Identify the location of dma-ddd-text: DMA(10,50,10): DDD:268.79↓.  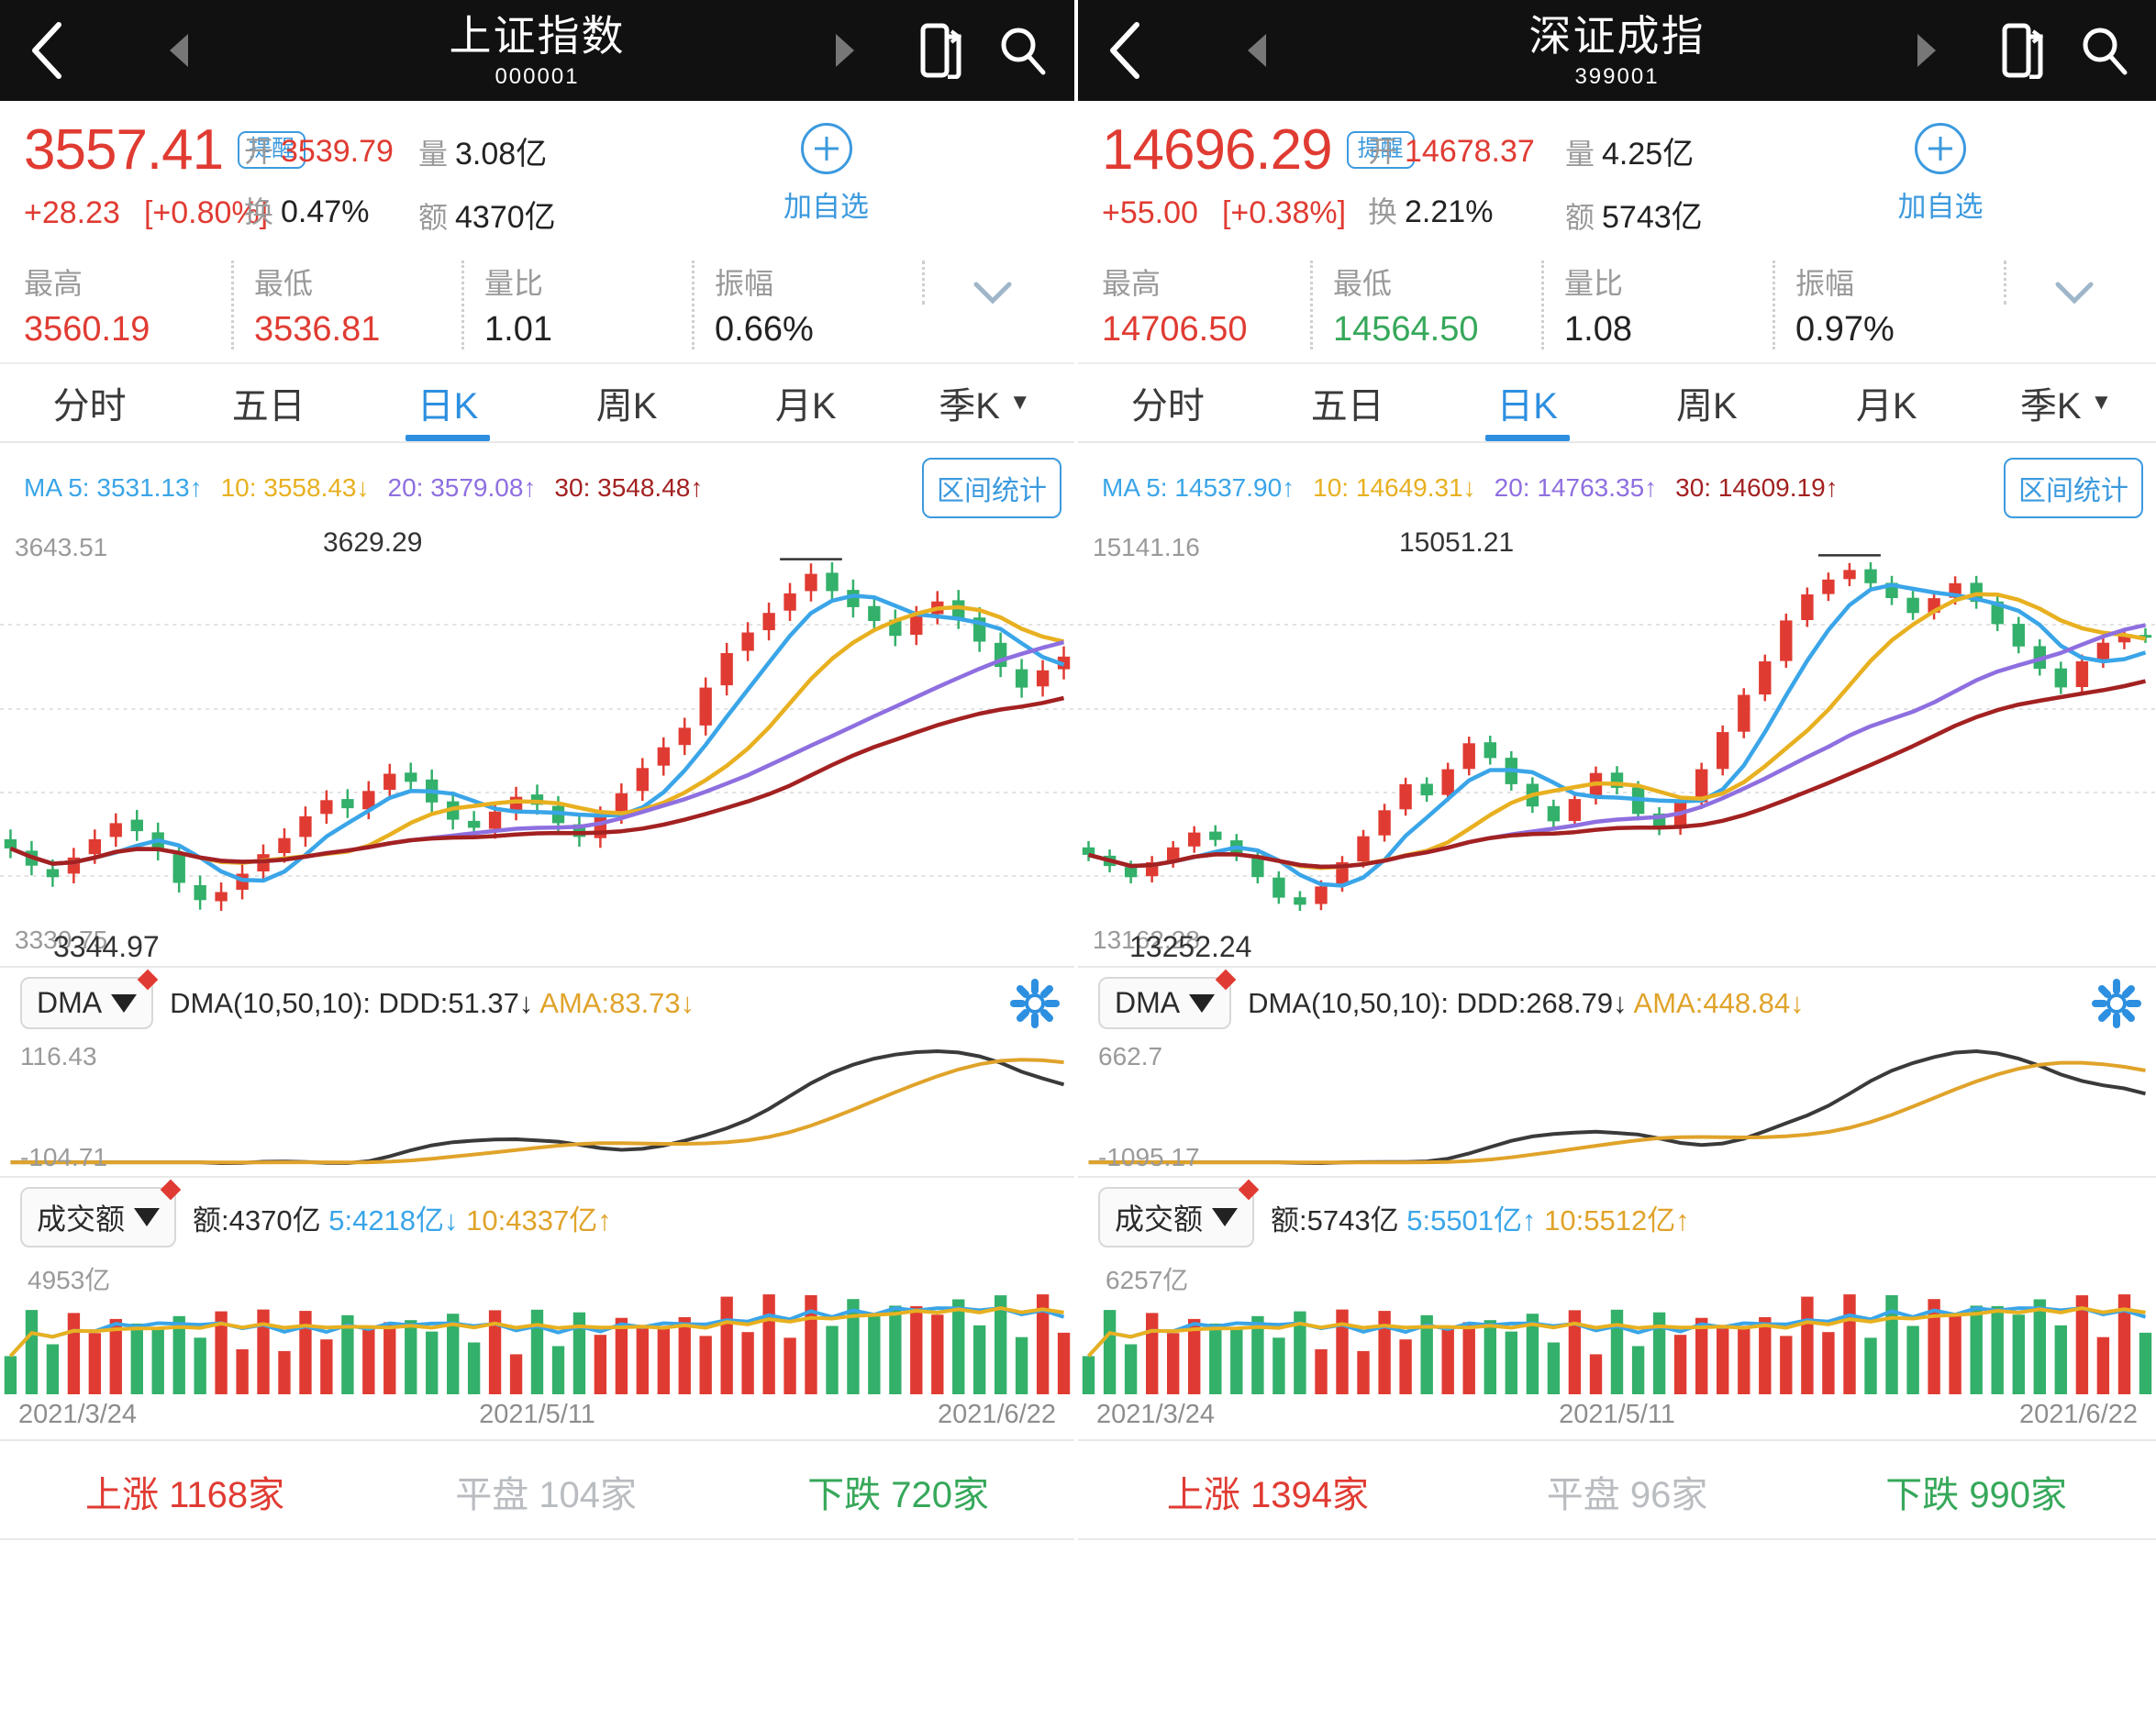
(1438, 1002).